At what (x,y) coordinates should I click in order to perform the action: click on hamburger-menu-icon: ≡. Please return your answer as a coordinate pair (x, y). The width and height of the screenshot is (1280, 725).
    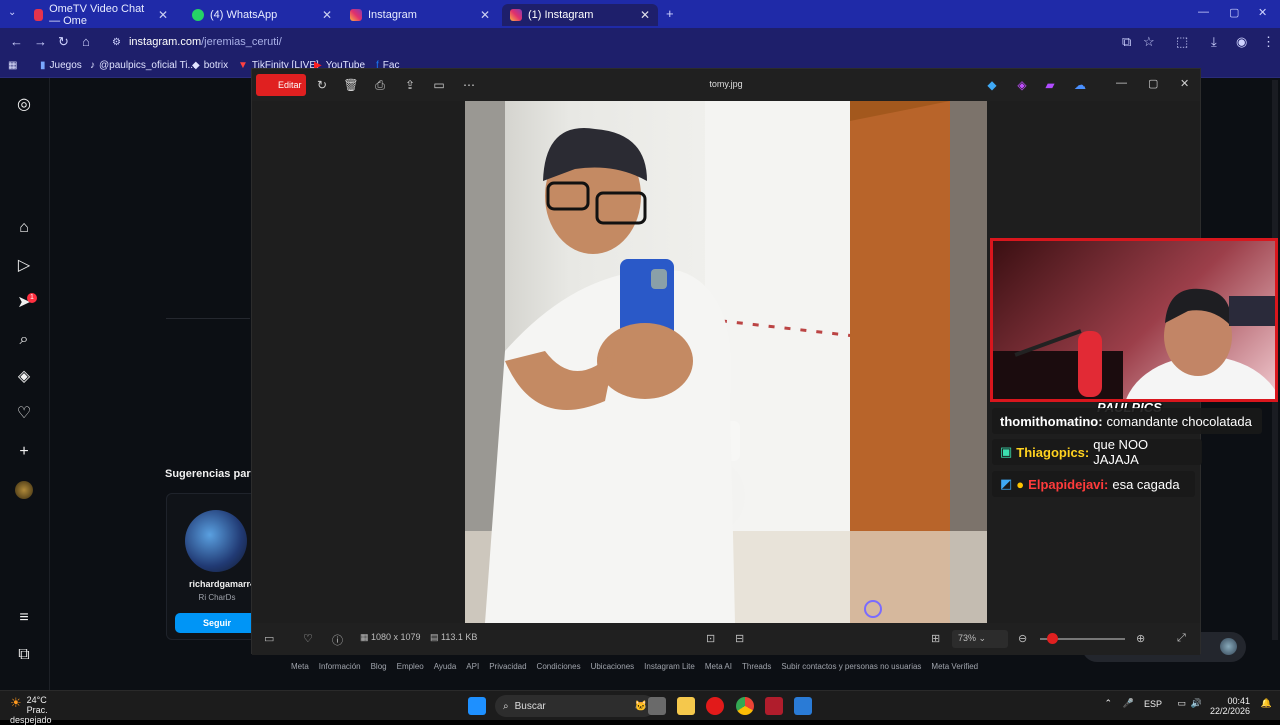
    Looking at the image, I should click on (24, 618).